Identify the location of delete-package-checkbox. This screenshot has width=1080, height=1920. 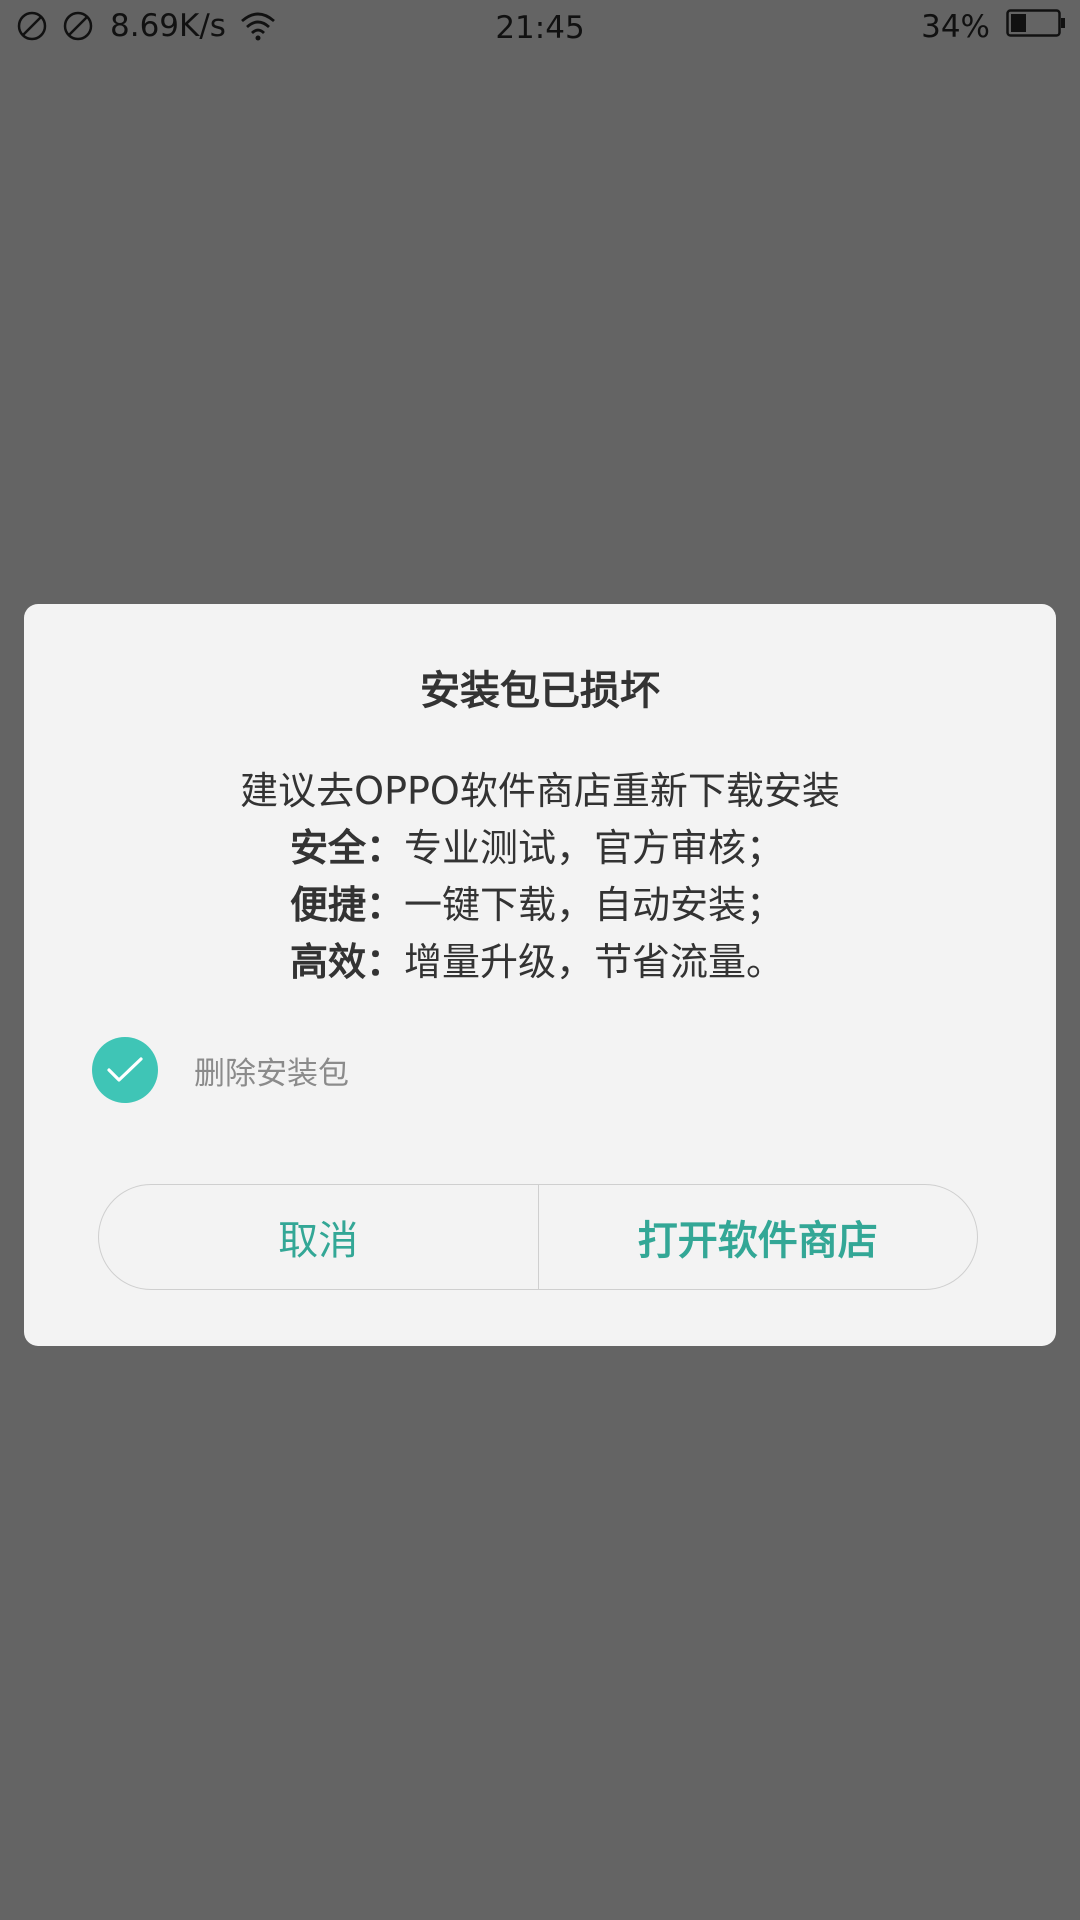
(125, 1070).